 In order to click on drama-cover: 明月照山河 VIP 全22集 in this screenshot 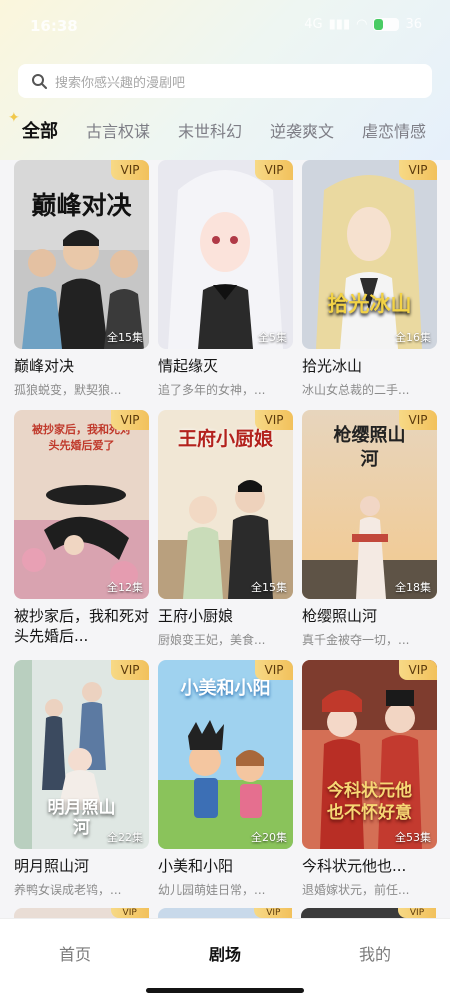, I will do `click(81, 754)`.